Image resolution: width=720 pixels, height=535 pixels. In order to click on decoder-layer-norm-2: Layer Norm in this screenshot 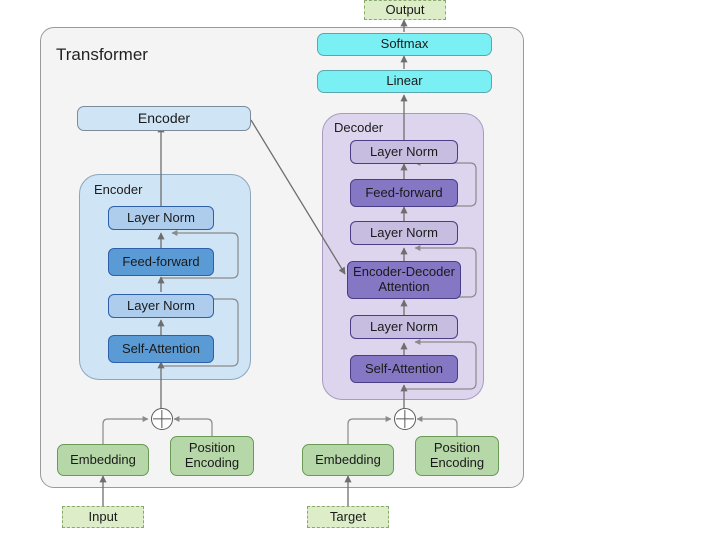, I will do `click(404, 233)`.